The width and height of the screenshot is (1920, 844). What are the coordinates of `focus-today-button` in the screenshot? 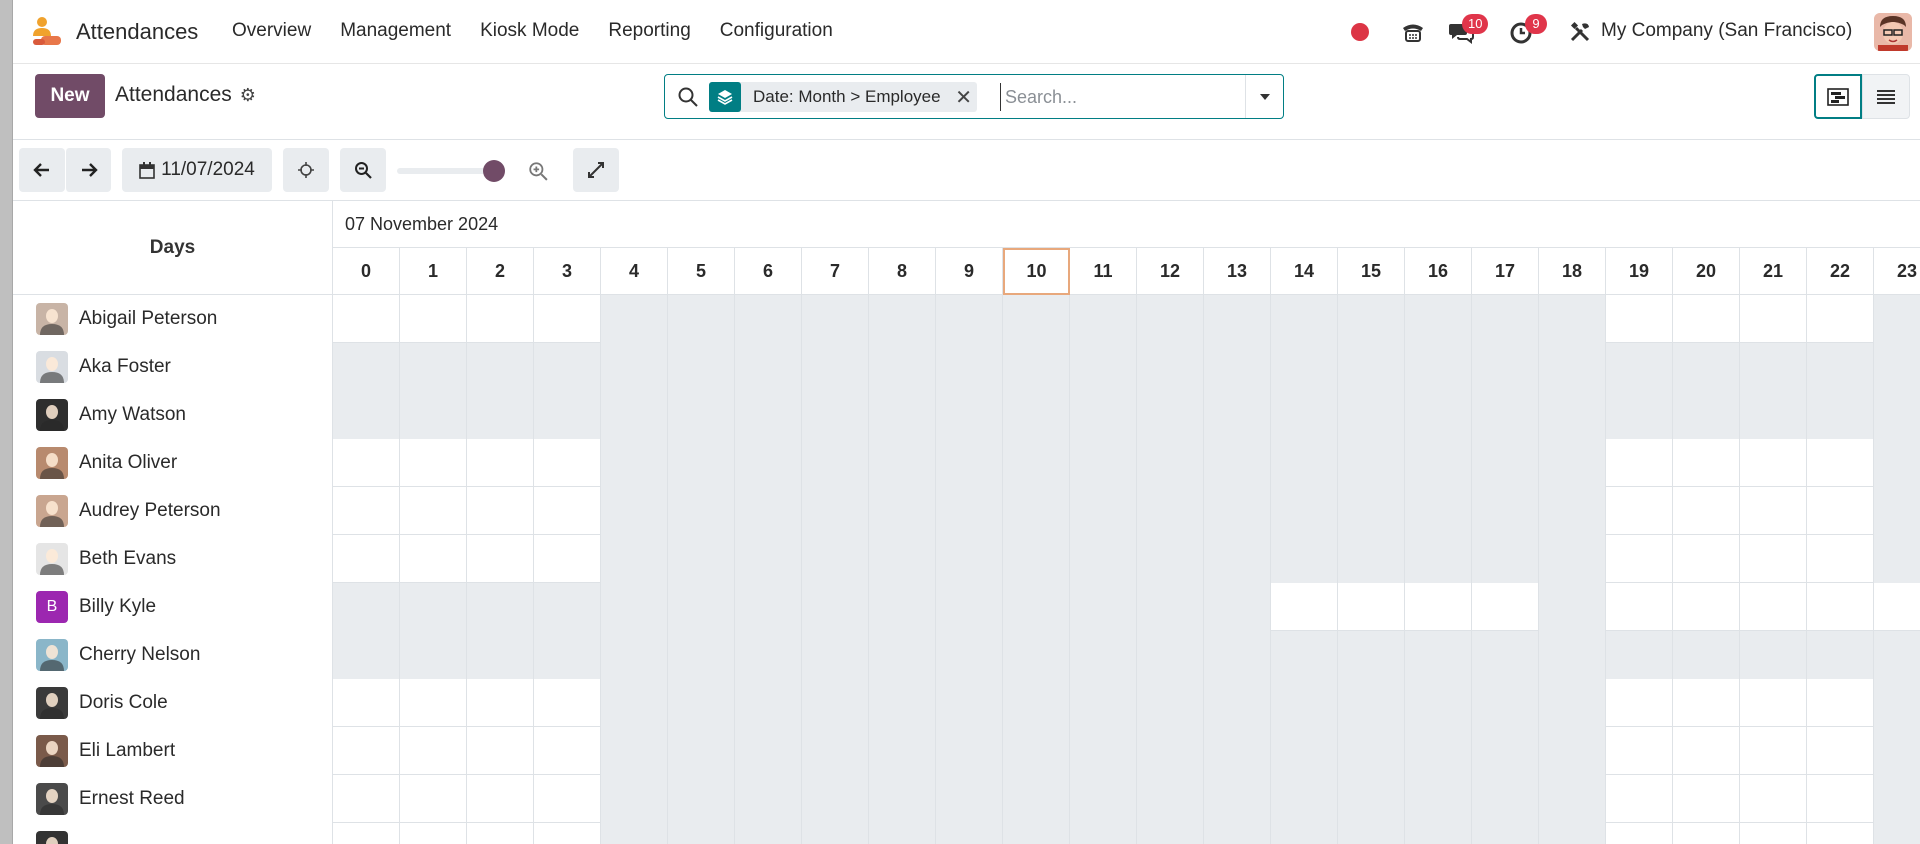 It's located at (306, 170).